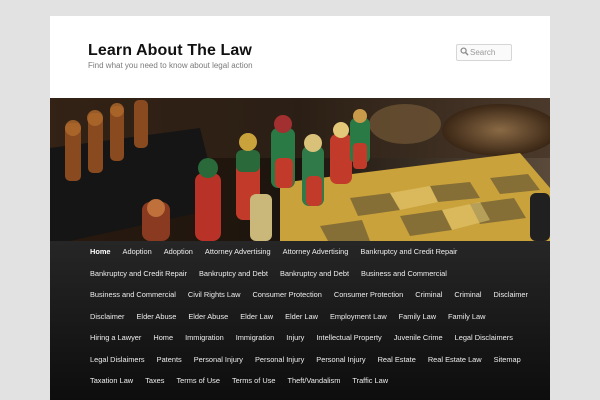 The width and height of the screenshot is (600, 400). What do you see at coordinates (113, 381) in the screenshot?
I see `nav-item-taxation-law: Taxation Law` at bounding box center [113, 381].